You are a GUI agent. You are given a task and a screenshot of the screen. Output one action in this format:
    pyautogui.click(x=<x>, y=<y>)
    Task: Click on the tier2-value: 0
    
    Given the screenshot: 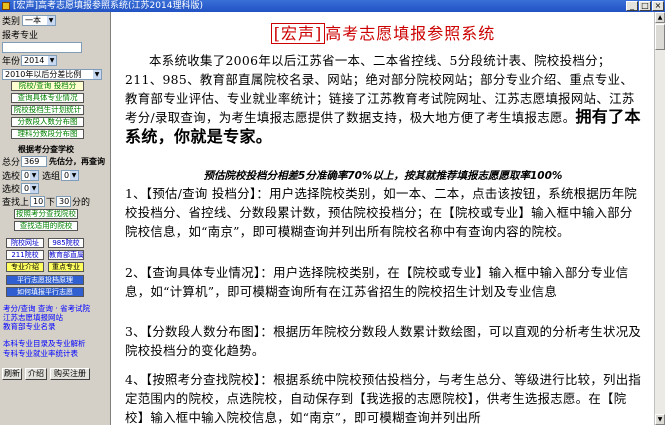 What is the action you would take?
    pyautogui.click(x=67, y=175)
    